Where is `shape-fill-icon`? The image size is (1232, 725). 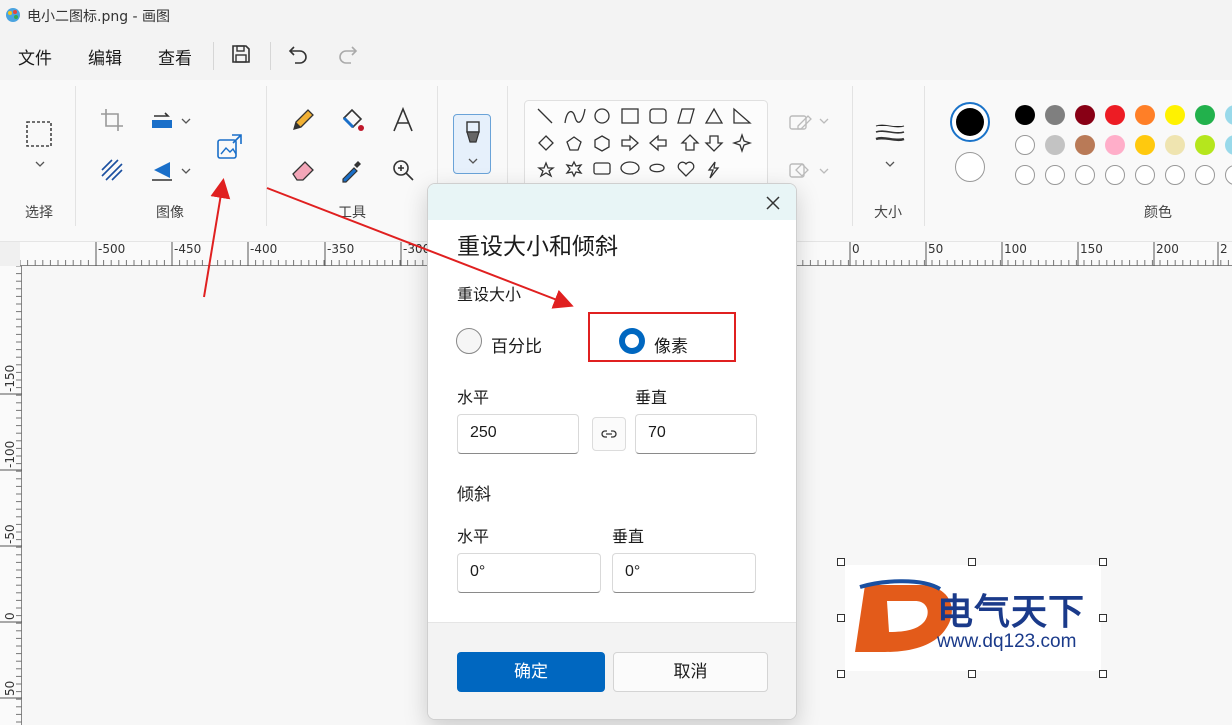 shape-fill-icon is located at coordinates (800, 170).